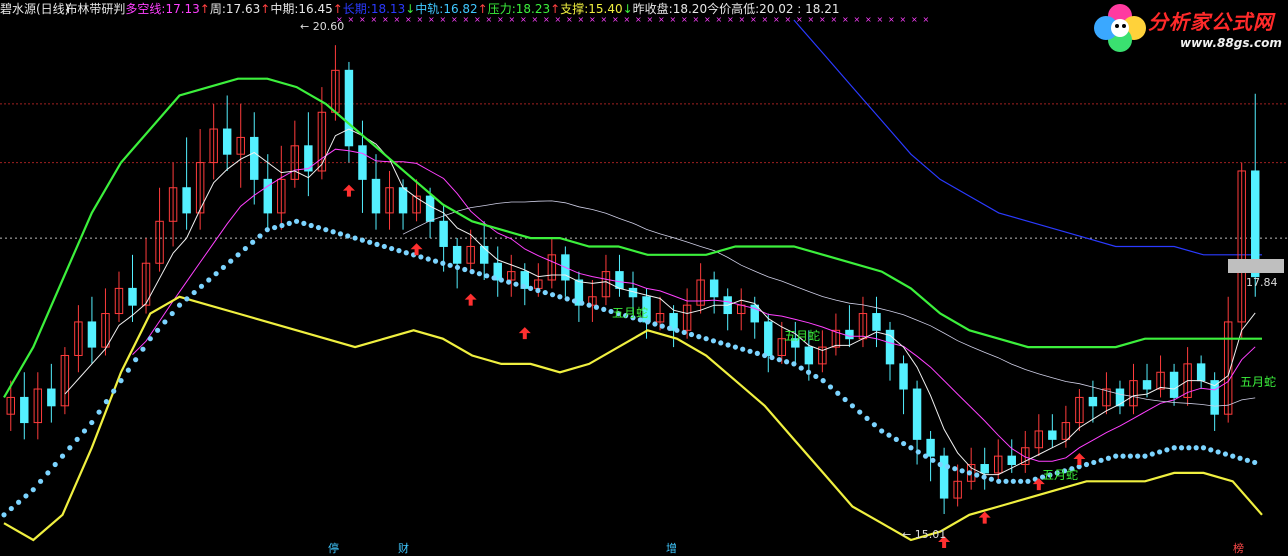 This screenshot has width=1288, height=556. What do you see at coordinates (333, 548) in the screenshot?
I see `event-marker-suspend: 停` at bounding box center [333, 548].